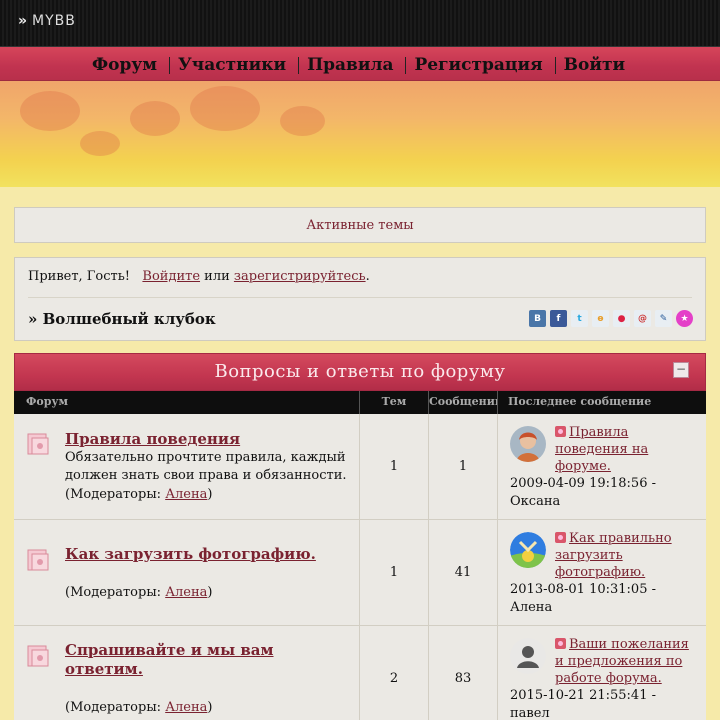 The image size is (720, 720). What do you see at coordinates (681, 370) in the screenshot?
I see `collapse-icon: −` at bounding box center [681, 370].